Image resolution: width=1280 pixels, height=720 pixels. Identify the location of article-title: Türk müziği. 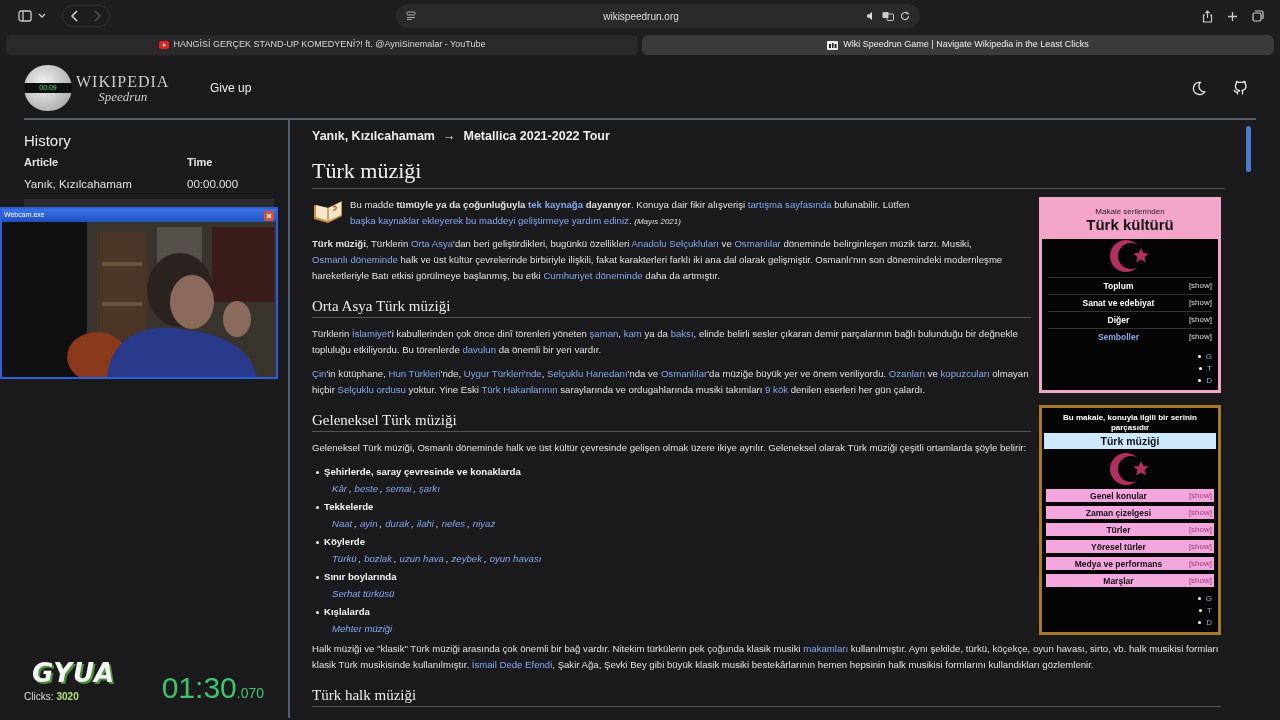
(768, 171).